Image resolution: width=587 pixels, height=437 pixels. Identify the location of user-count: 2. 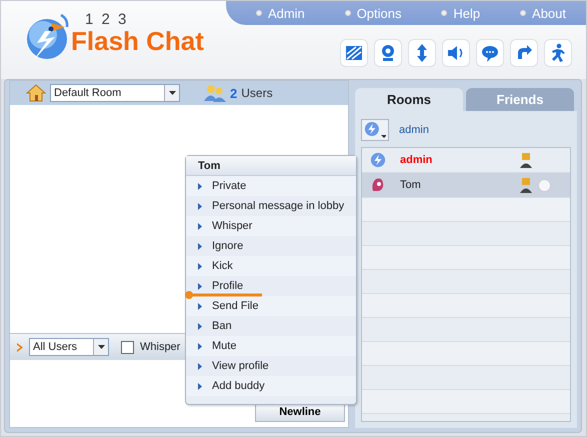
(234, 93).